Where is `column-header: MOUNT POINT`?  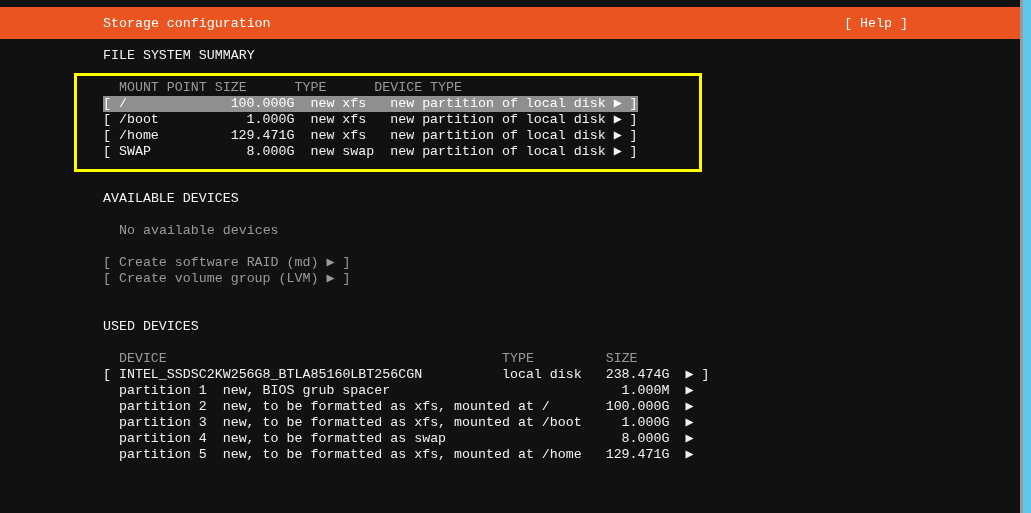 column-header: MOUNT POINT is located at coordinates (163, 88).